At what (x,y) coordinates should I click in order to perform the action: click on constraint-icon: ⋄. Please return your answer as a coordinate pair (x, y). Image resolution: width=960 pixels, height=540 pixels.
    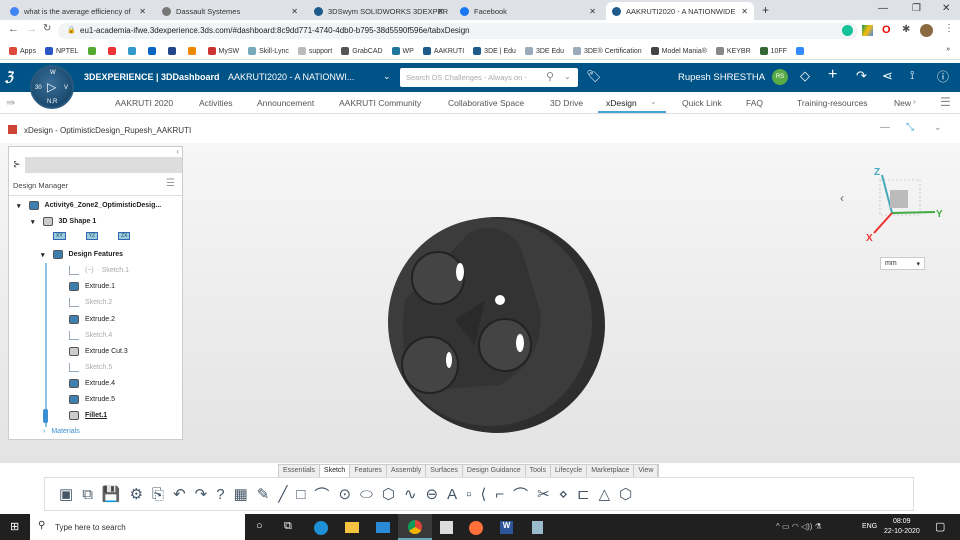
    Looking at the image, I should click on (563, 494).